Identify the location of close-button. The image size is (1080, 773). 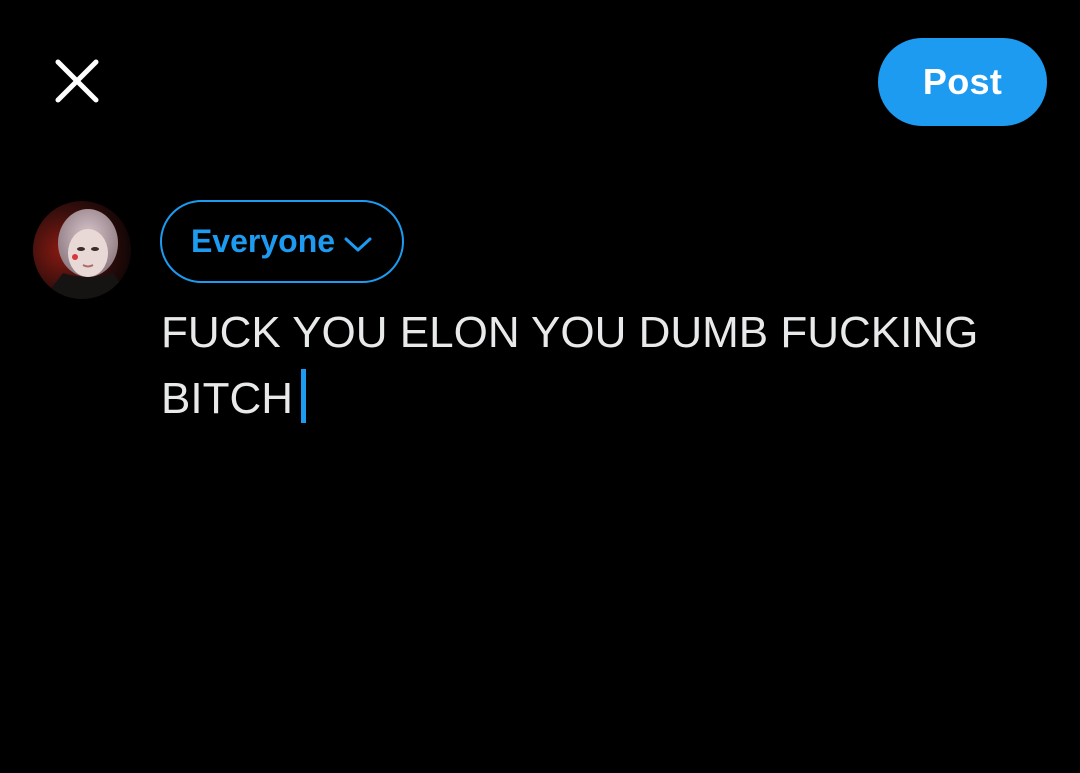
(77, 81).